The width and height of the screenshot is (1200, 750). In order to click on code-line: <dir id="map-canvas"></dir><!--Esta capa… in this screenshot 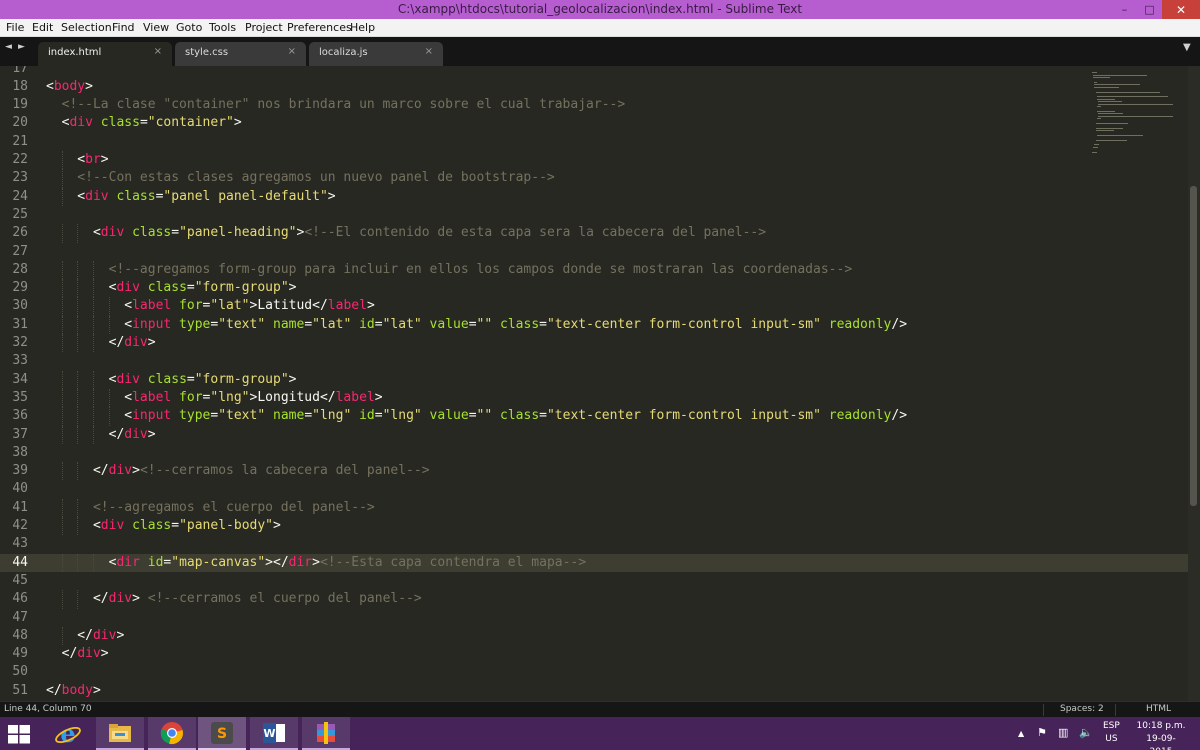, I will do `click(316, 563)`.